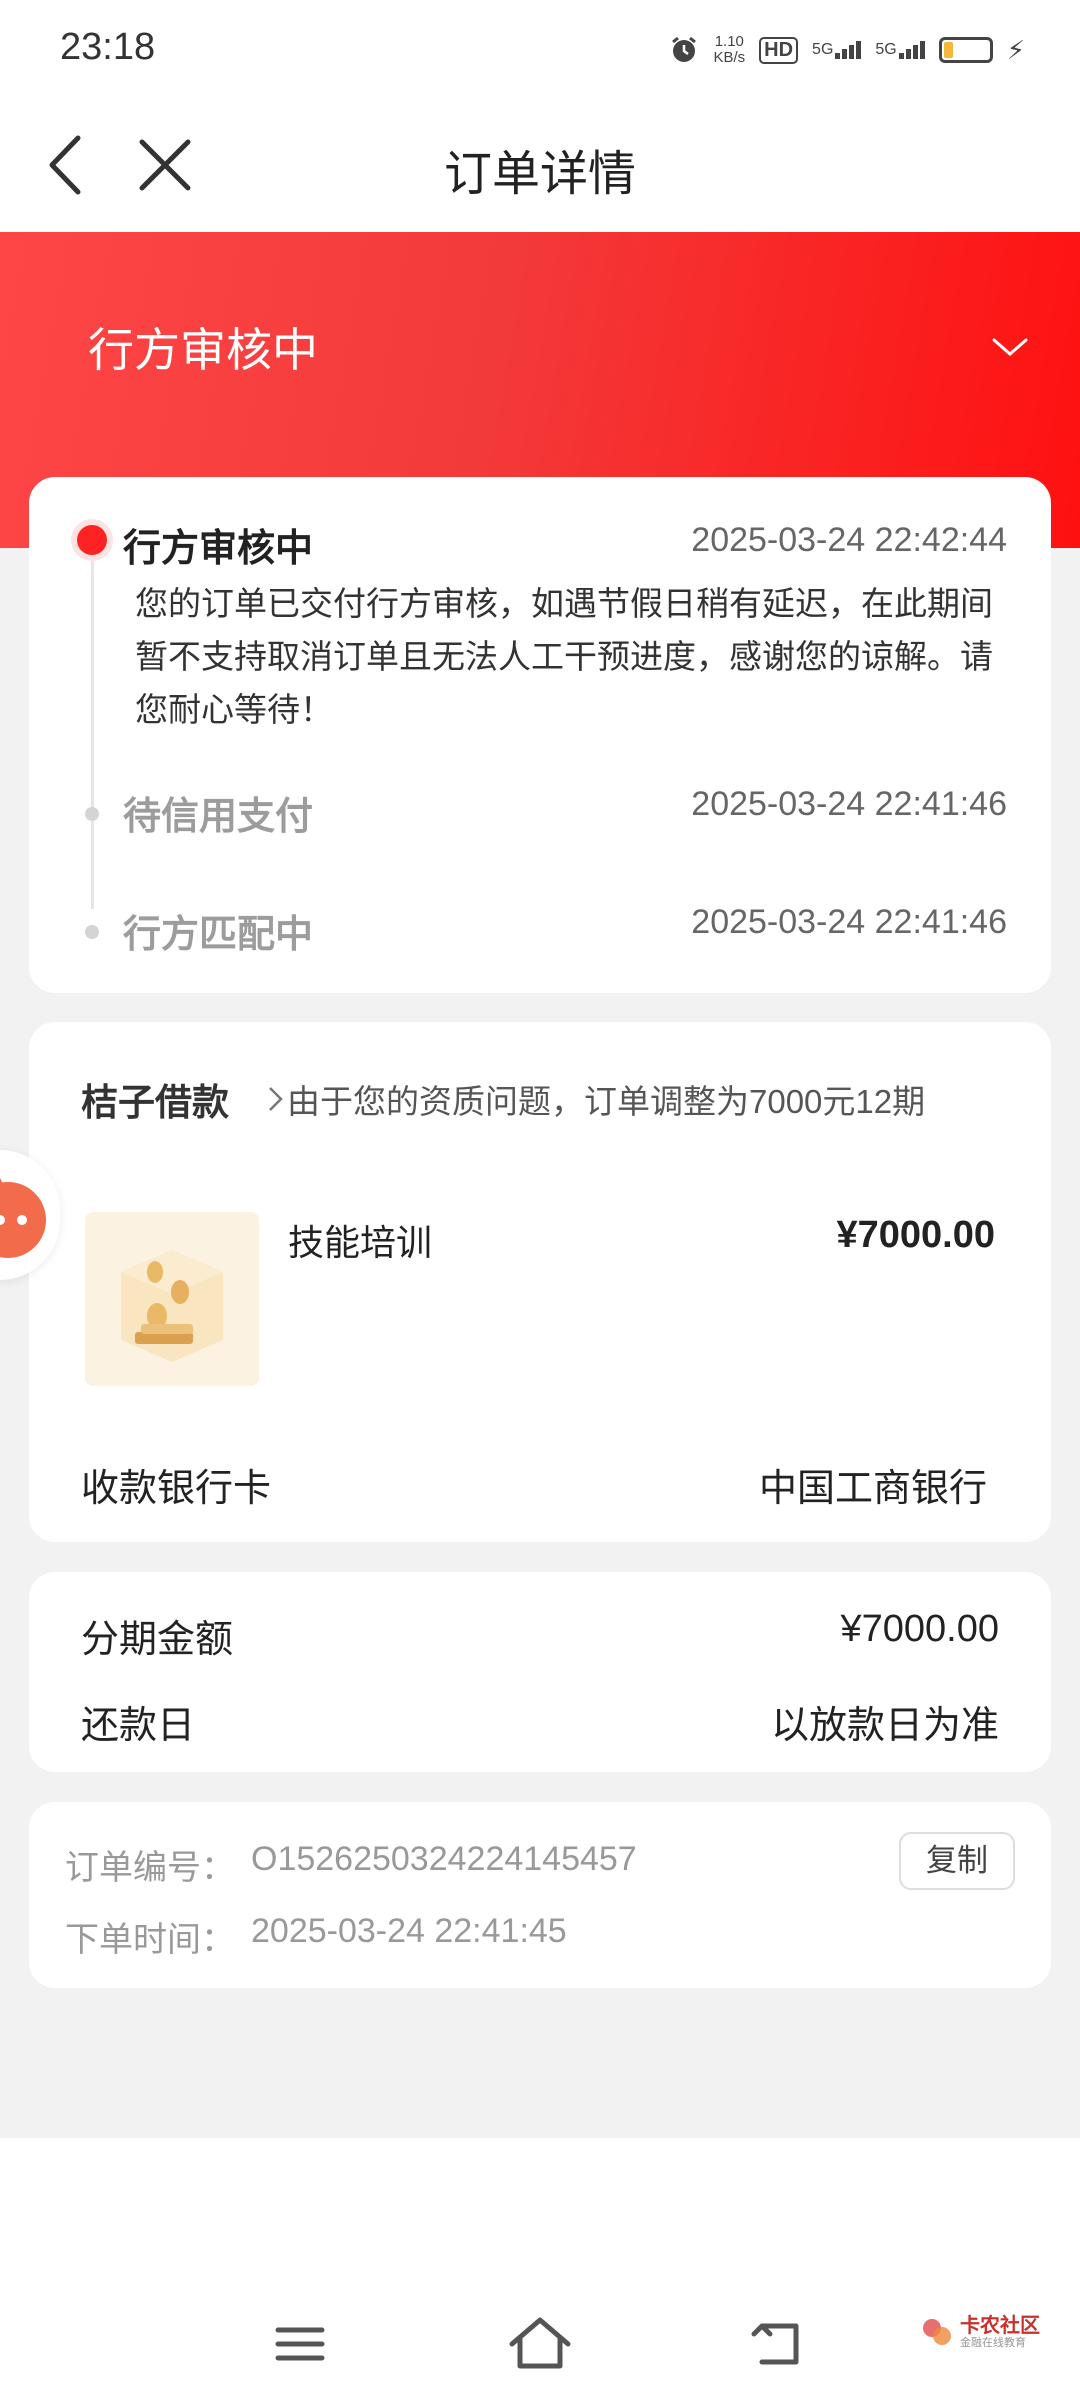 This screenshot has height=2408, width=1080. Describe the element at coordinates (948, 50) in the screenshot. I see `battery-fill` at that location.